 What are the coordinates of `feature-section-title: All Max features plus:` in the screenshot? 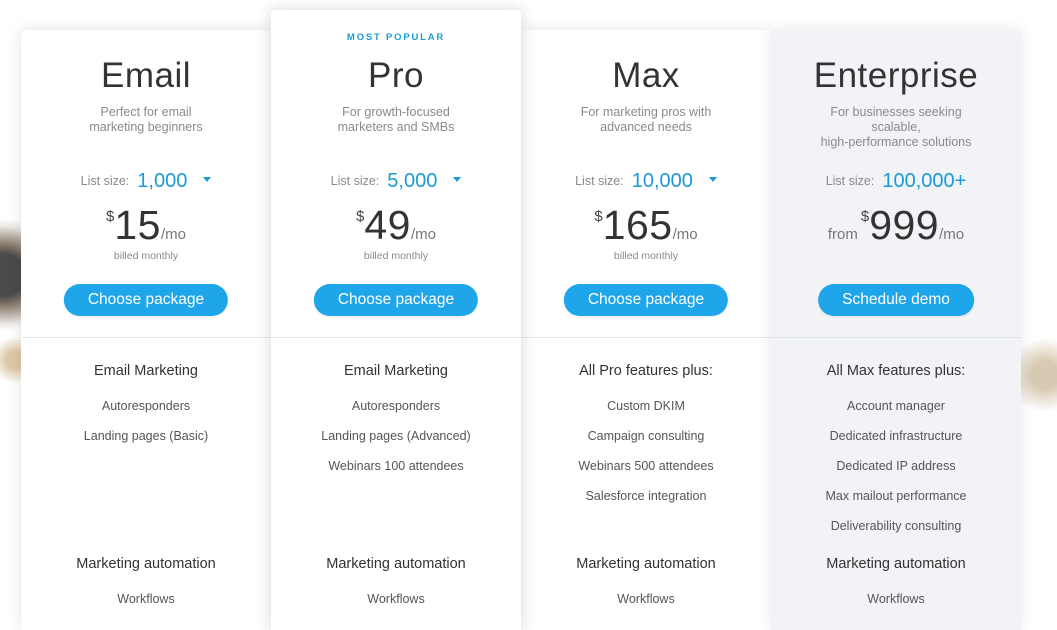 It's located at (896, 371).